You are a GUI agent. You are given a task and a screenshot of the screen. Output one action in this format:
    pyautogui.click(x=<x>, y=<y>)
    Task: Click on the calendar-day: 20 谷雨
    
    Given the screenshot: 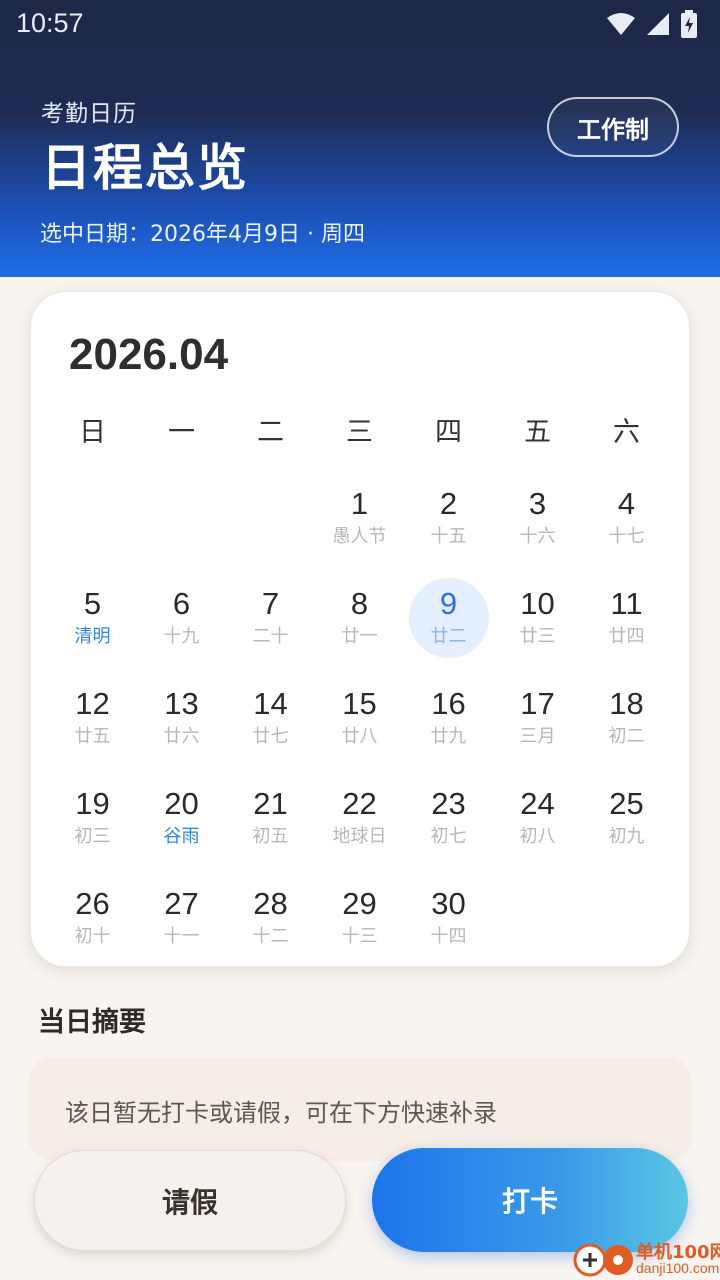 What is the action you would take?
    pyautogui.click(x=181, y=814)
    